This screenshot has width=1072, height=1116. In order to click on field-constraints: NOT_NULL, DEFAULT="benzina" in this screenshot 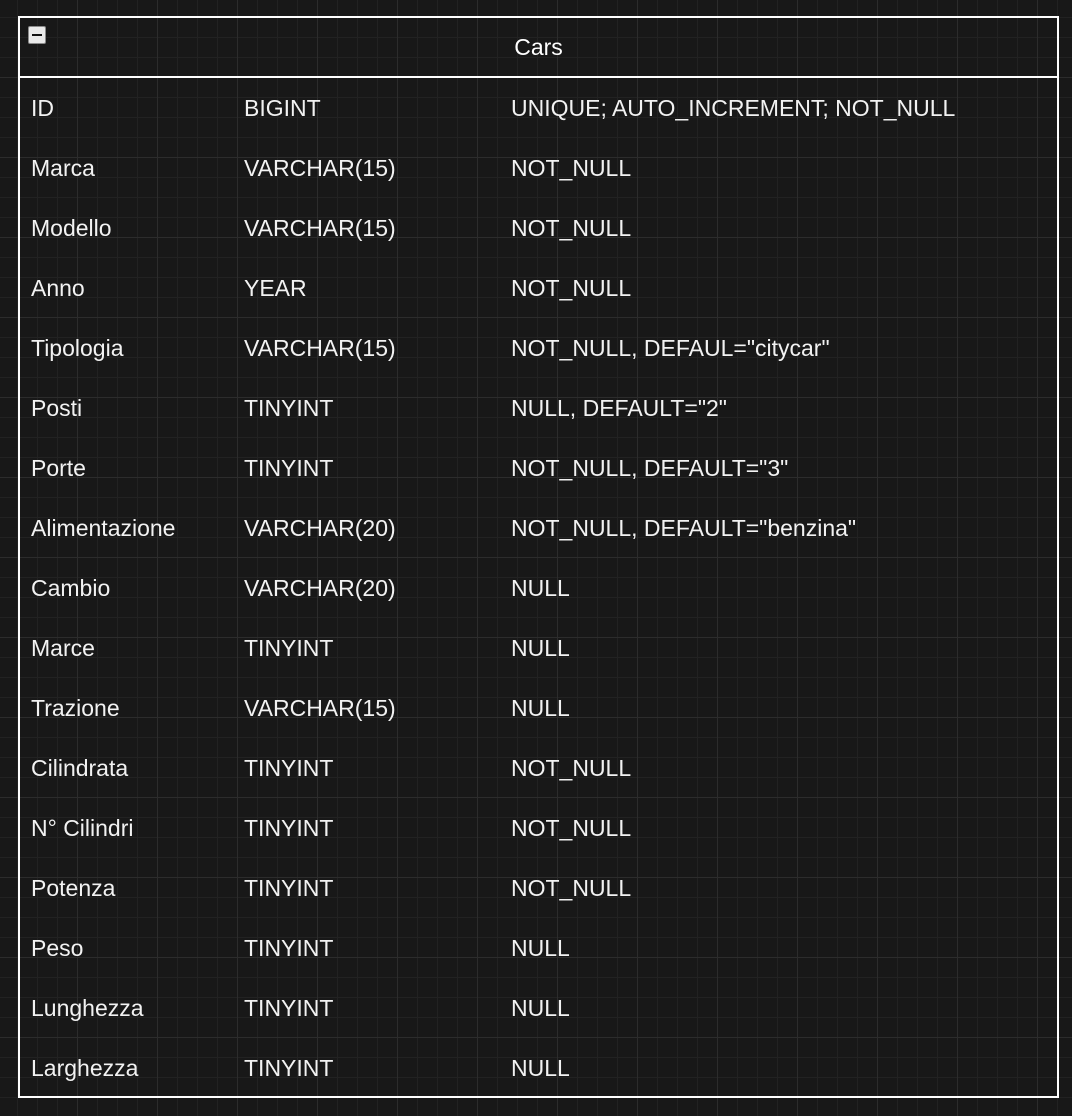, I will do `click(684, 528)`.